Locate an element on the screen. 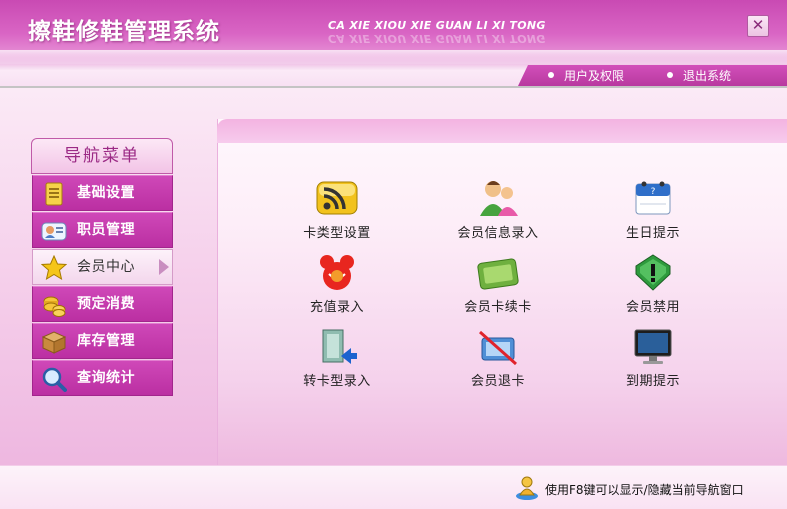 Image resolution: width=787 pixels, height=509 pixels. nav-item-member-center: 会员中心 is located at coordinates (102, 267).